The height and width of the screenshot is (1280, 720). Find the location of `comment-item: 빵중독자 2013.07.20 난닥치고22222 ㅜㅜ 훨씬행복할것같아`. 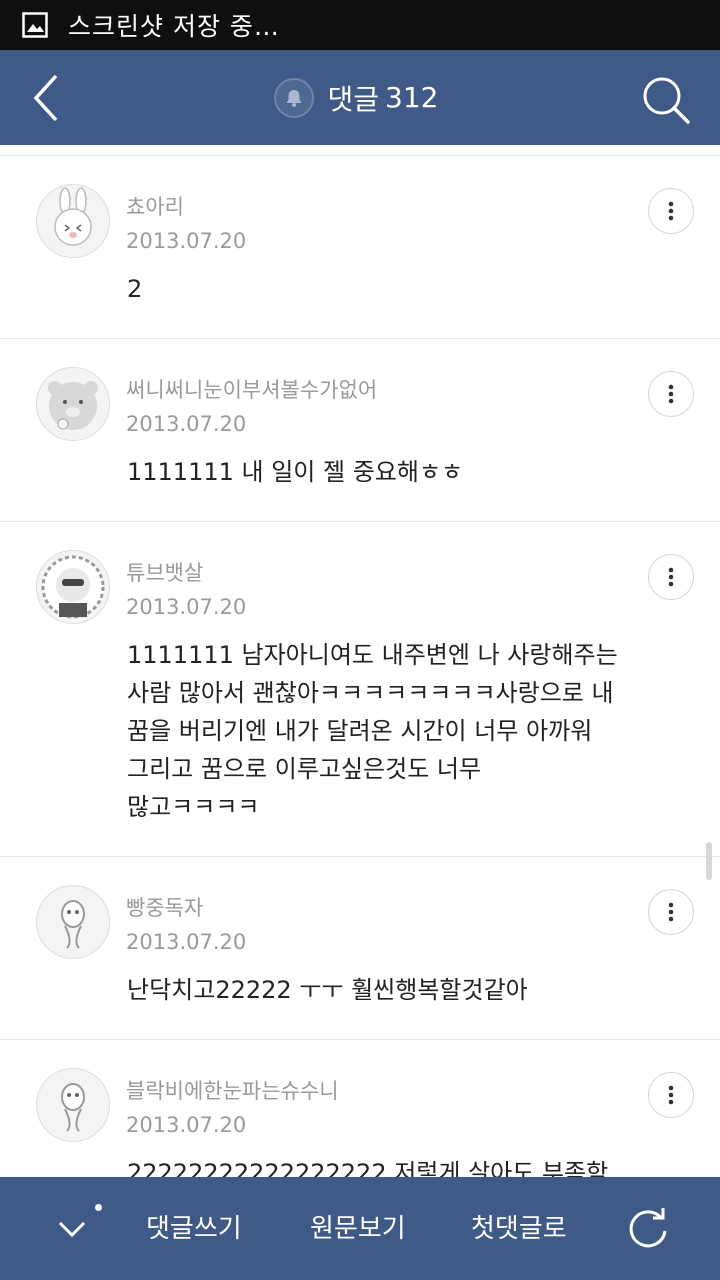

comment-item: 빵중독자 2013.07.20 난닥치고22222 ㅜㅜ 훨씬행복할것같아 is located at coordinates (360, 948).